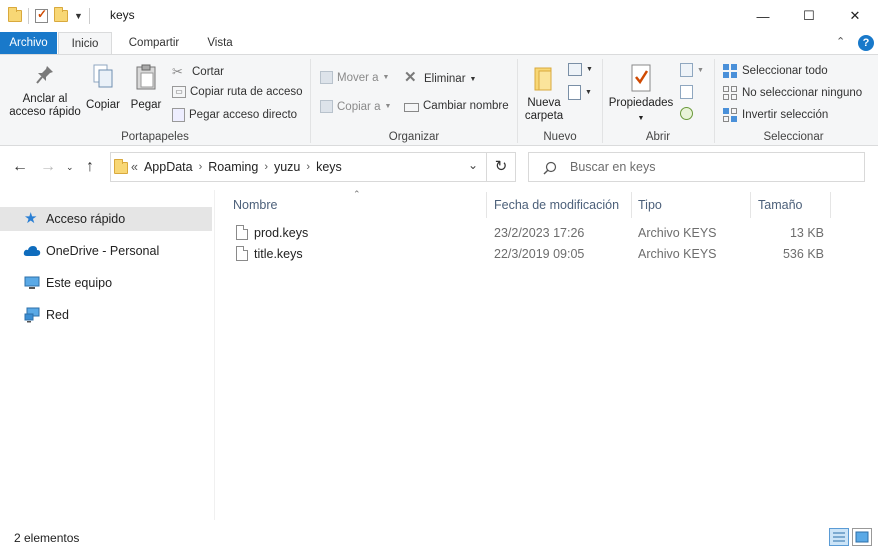  What do you see at coordinates (198, 72) in the screenshot?
I see `cut-button: ✂ Cortar` at bounding box center [198, 72].